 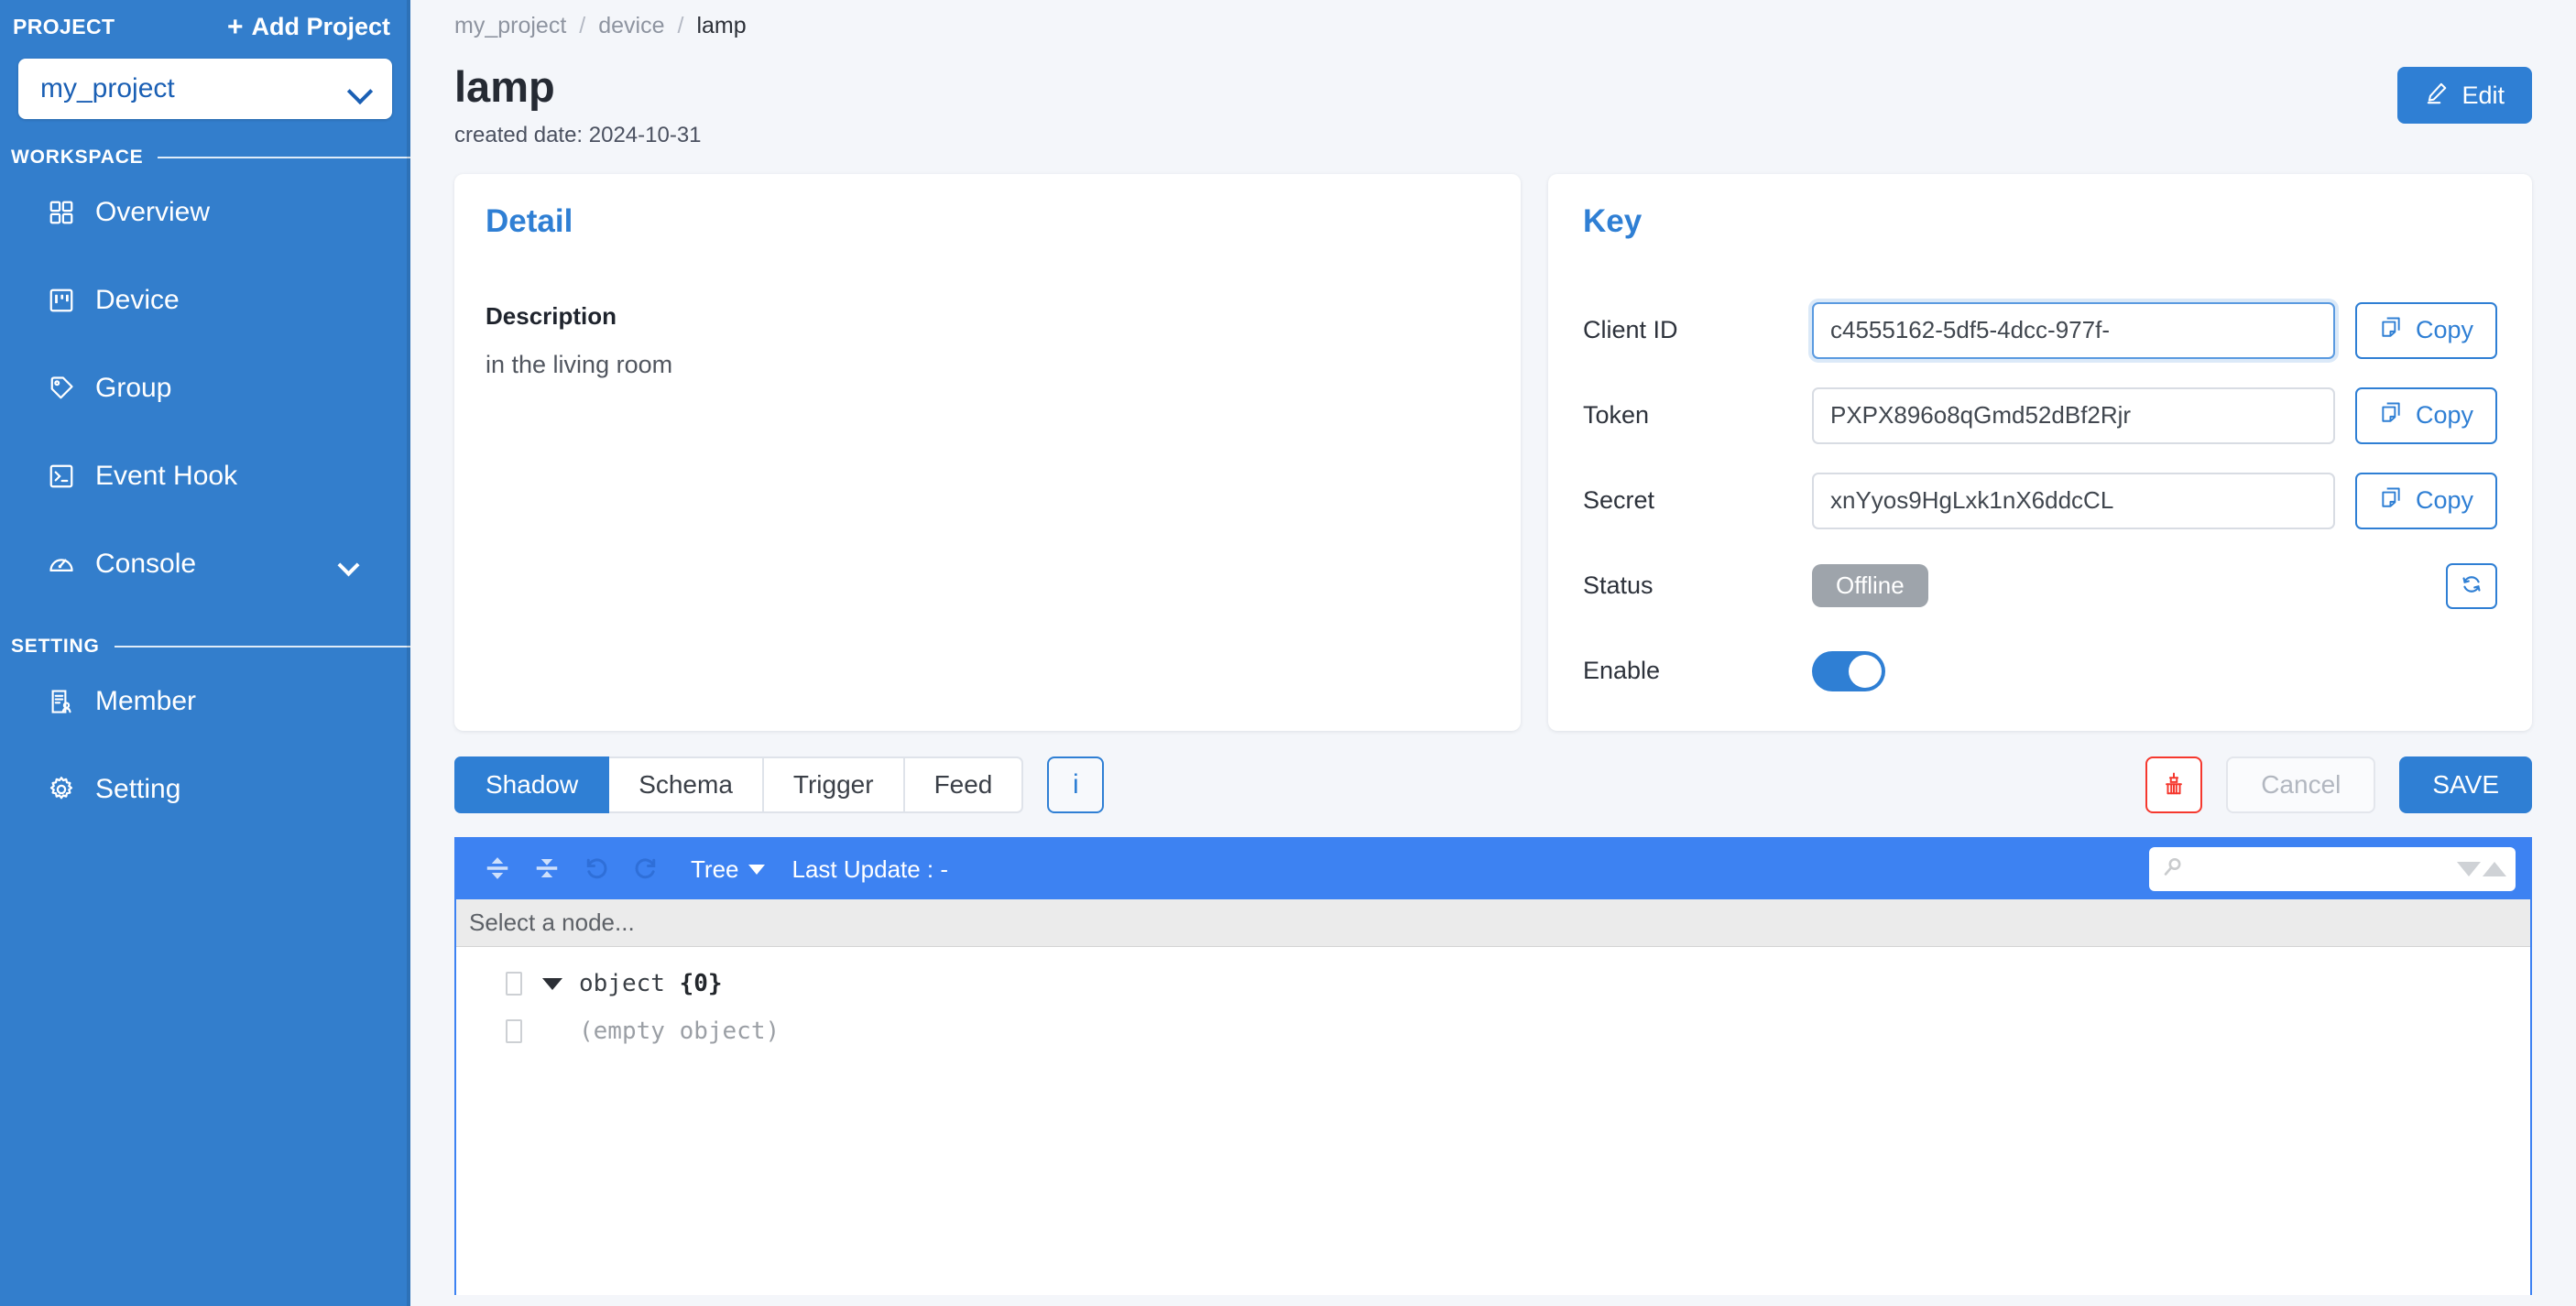 What do you see at coordinates (2074, 415) in the screenshot?
I see `token-input` at bounding box center [2074, 415].